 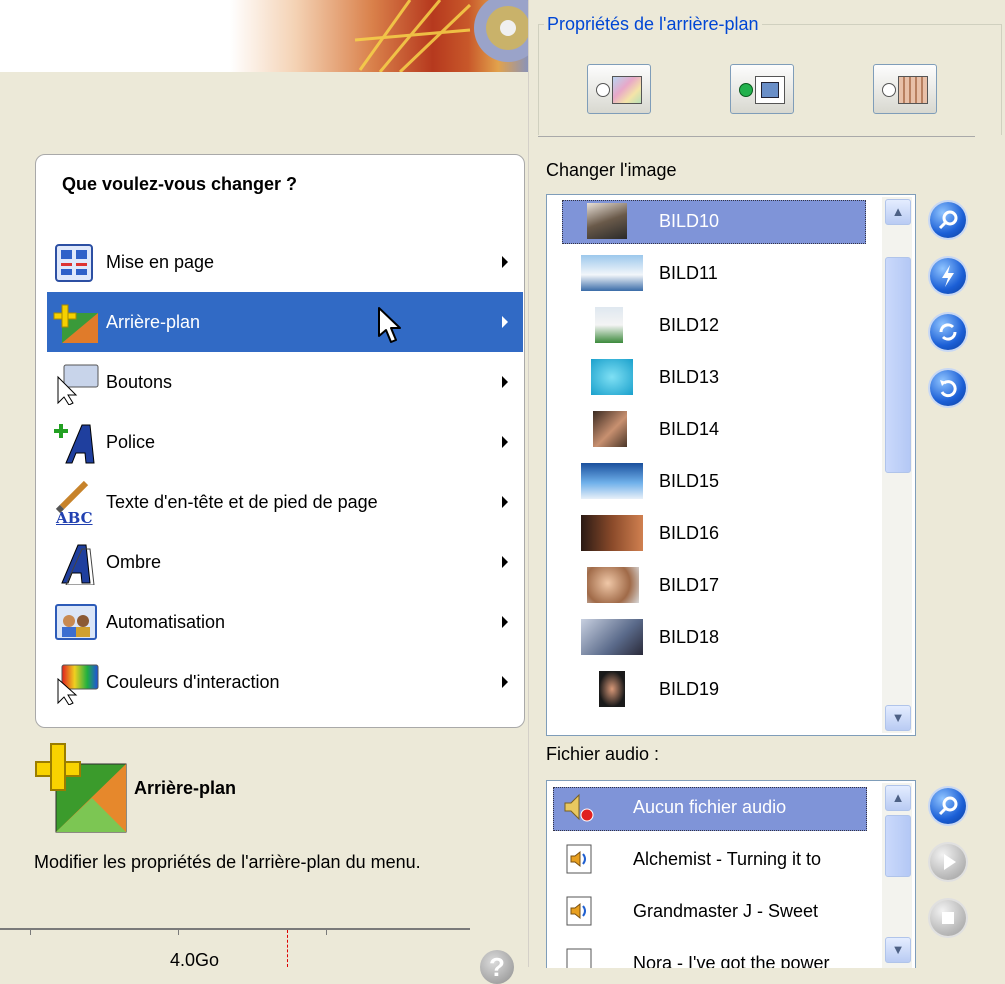 What do you see at coordinates (689, 377) in the screenshot?
I see `item-label: BILD13` at bounding box center [689, 377].